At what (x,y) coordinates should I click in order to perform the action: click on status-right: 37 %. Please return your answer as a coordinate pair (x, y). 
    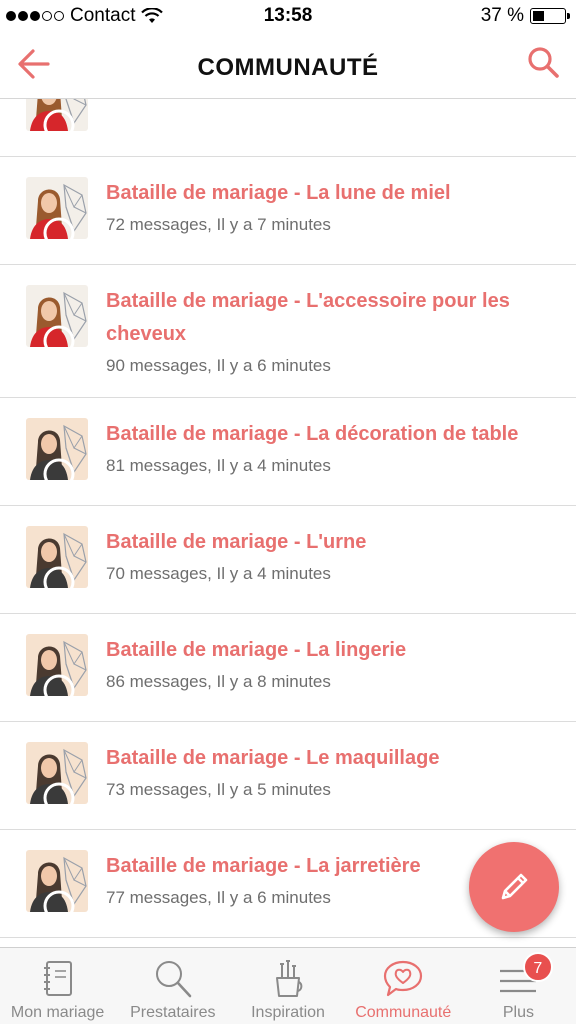
    Looking at the image, I should click on (525, 16).